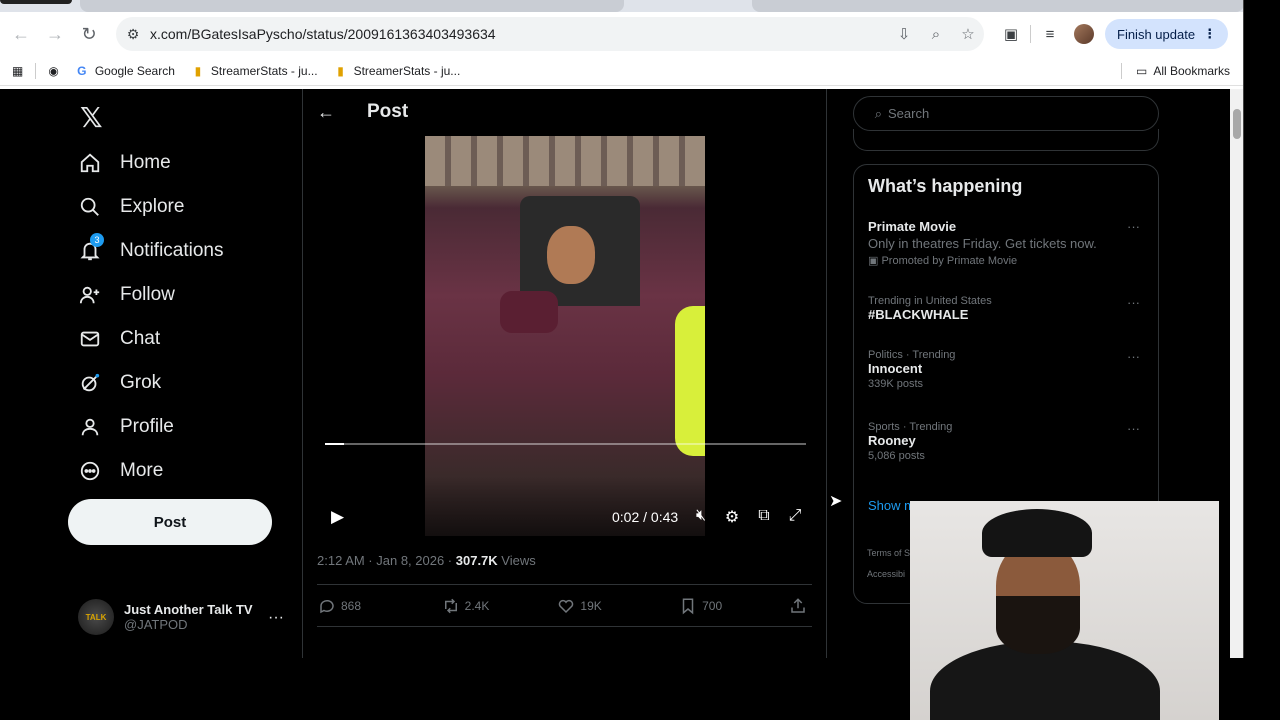  Describe the element at coordinates (1006, 113) in the screenshot. I see `search-input: ⌕ Search` at that location.